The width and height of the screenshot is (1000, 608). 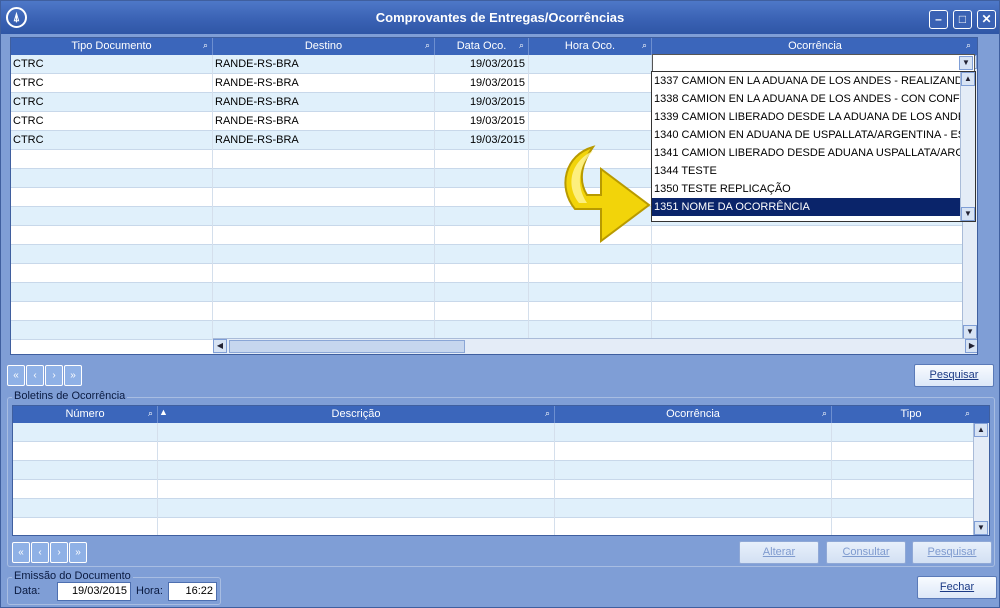 What do you see at coordinates (966, 63) in the screenshot?
I see `dropdown-arrow-icon: ▼` at bounding box center [966, 63].